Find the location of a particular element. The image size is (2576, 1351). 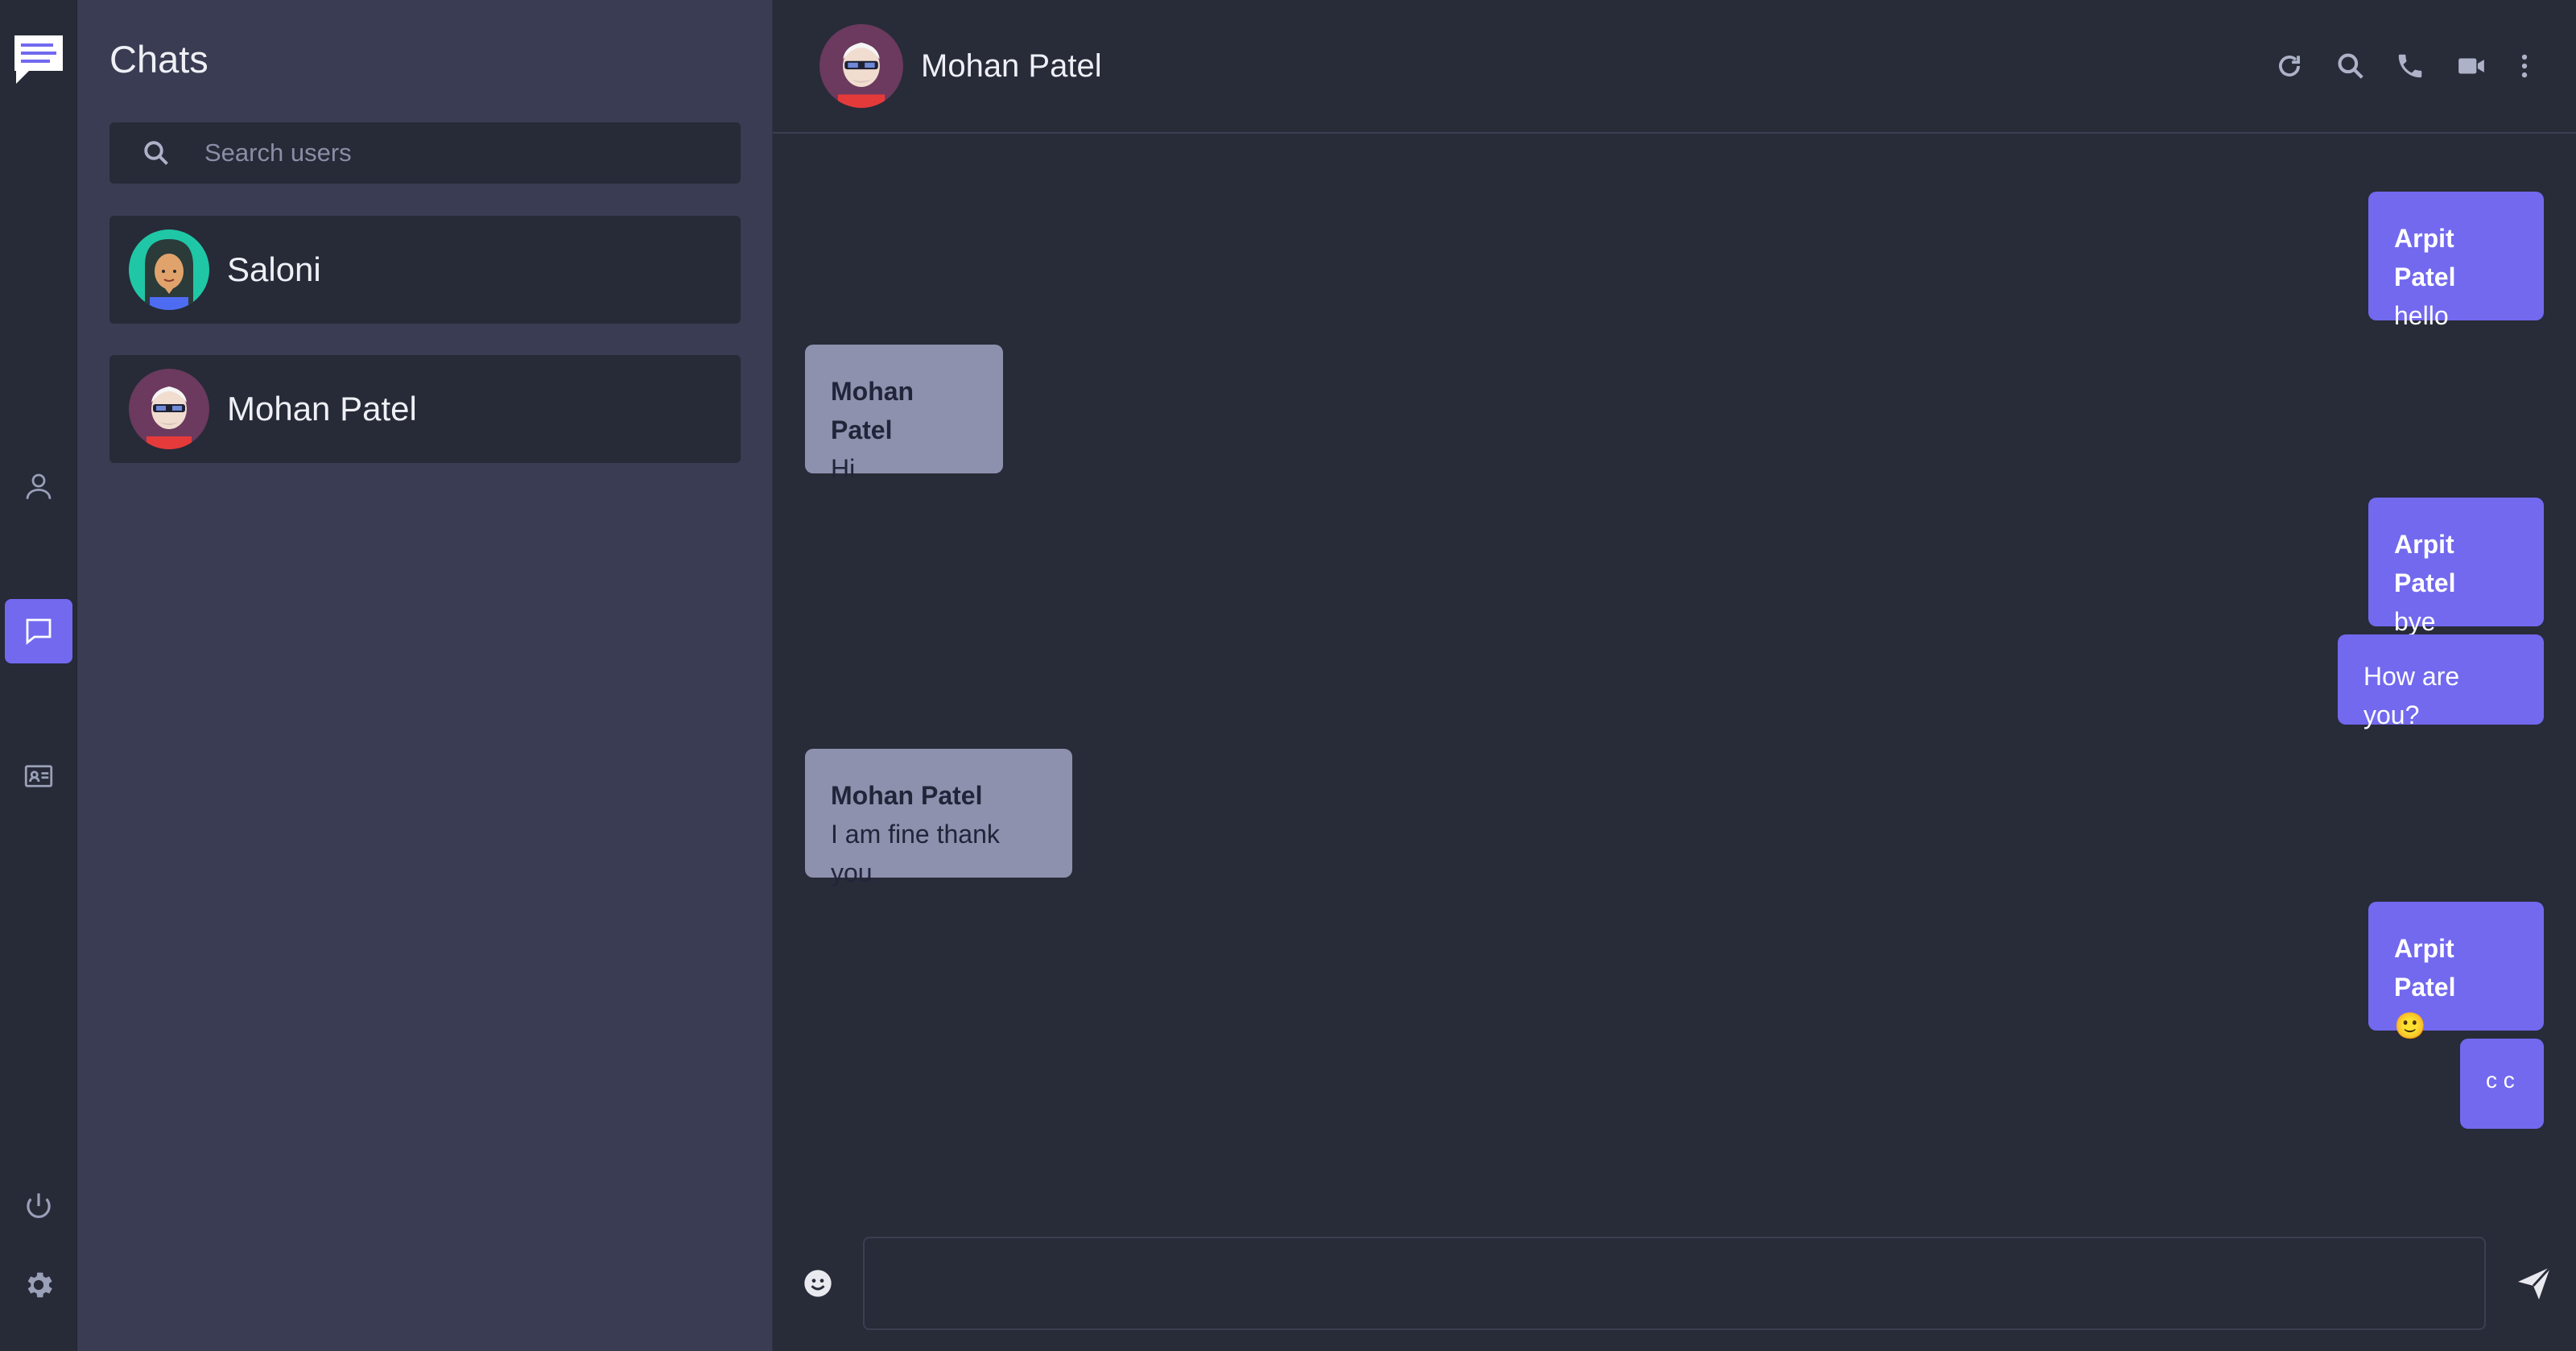

search-input is located at coordinates (445, 152).